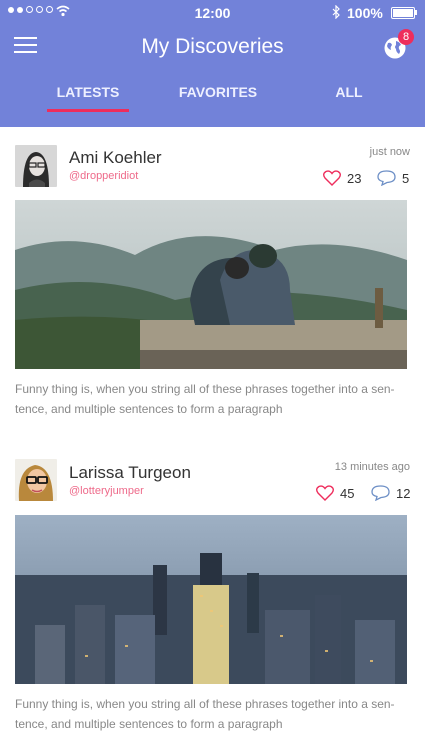 The image size is (425, 753). What do you see at coordinates (212, 13) in the screenshot?
I see `status-bar: 12:00 100%` at bounding box center [212, 13].